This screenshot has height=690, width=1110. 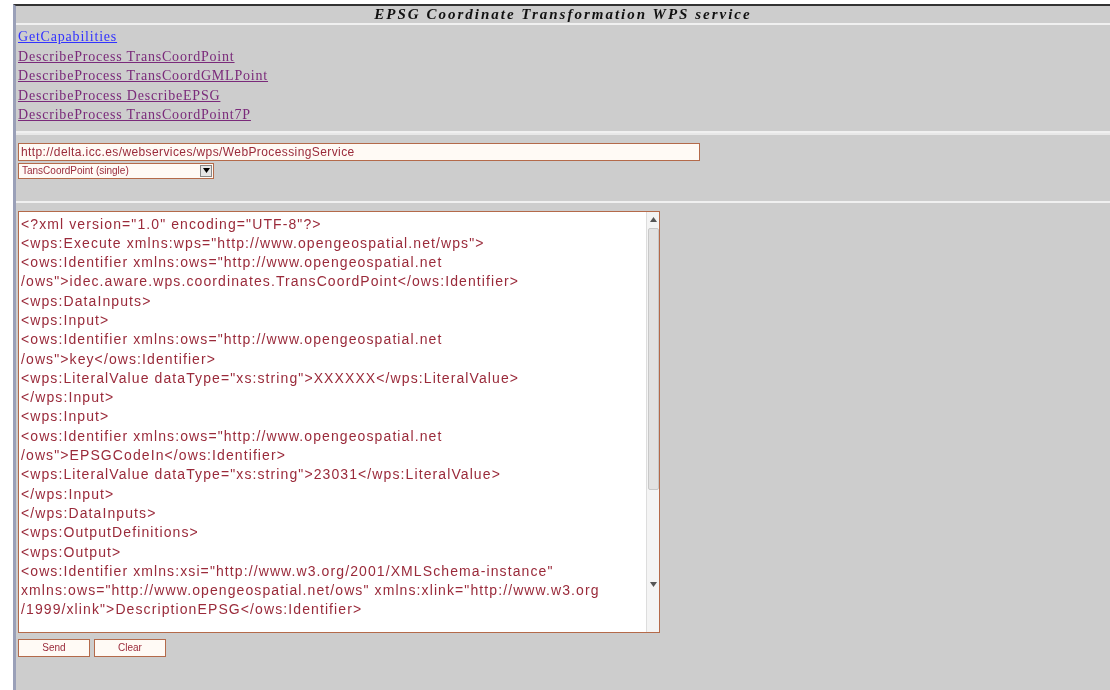 What do you see at coordinates (653, 219) in the screenshot?
I see `scroll-up-arrow-icon` at bounding box center [653, 219].